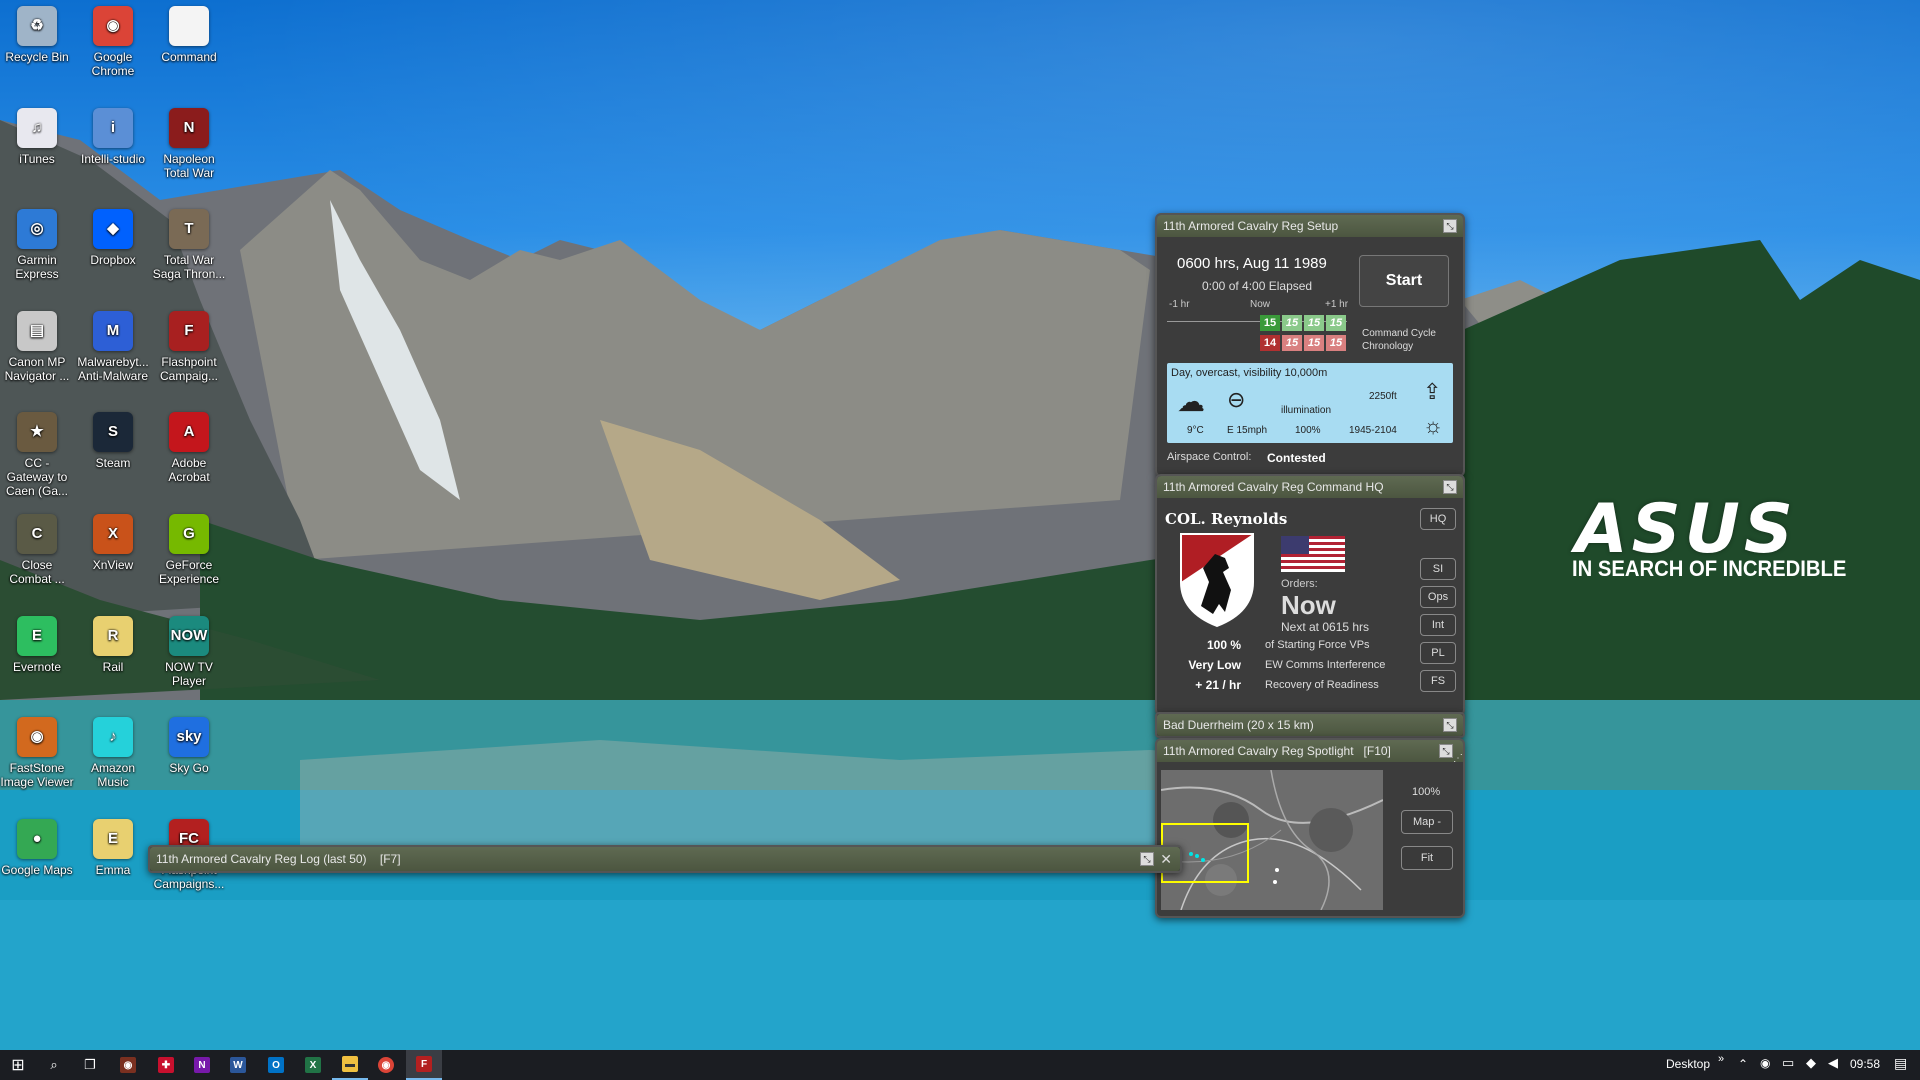 The image size is (1920, 1080). I want to click on start-button: ⊞, so click(18, 1065).